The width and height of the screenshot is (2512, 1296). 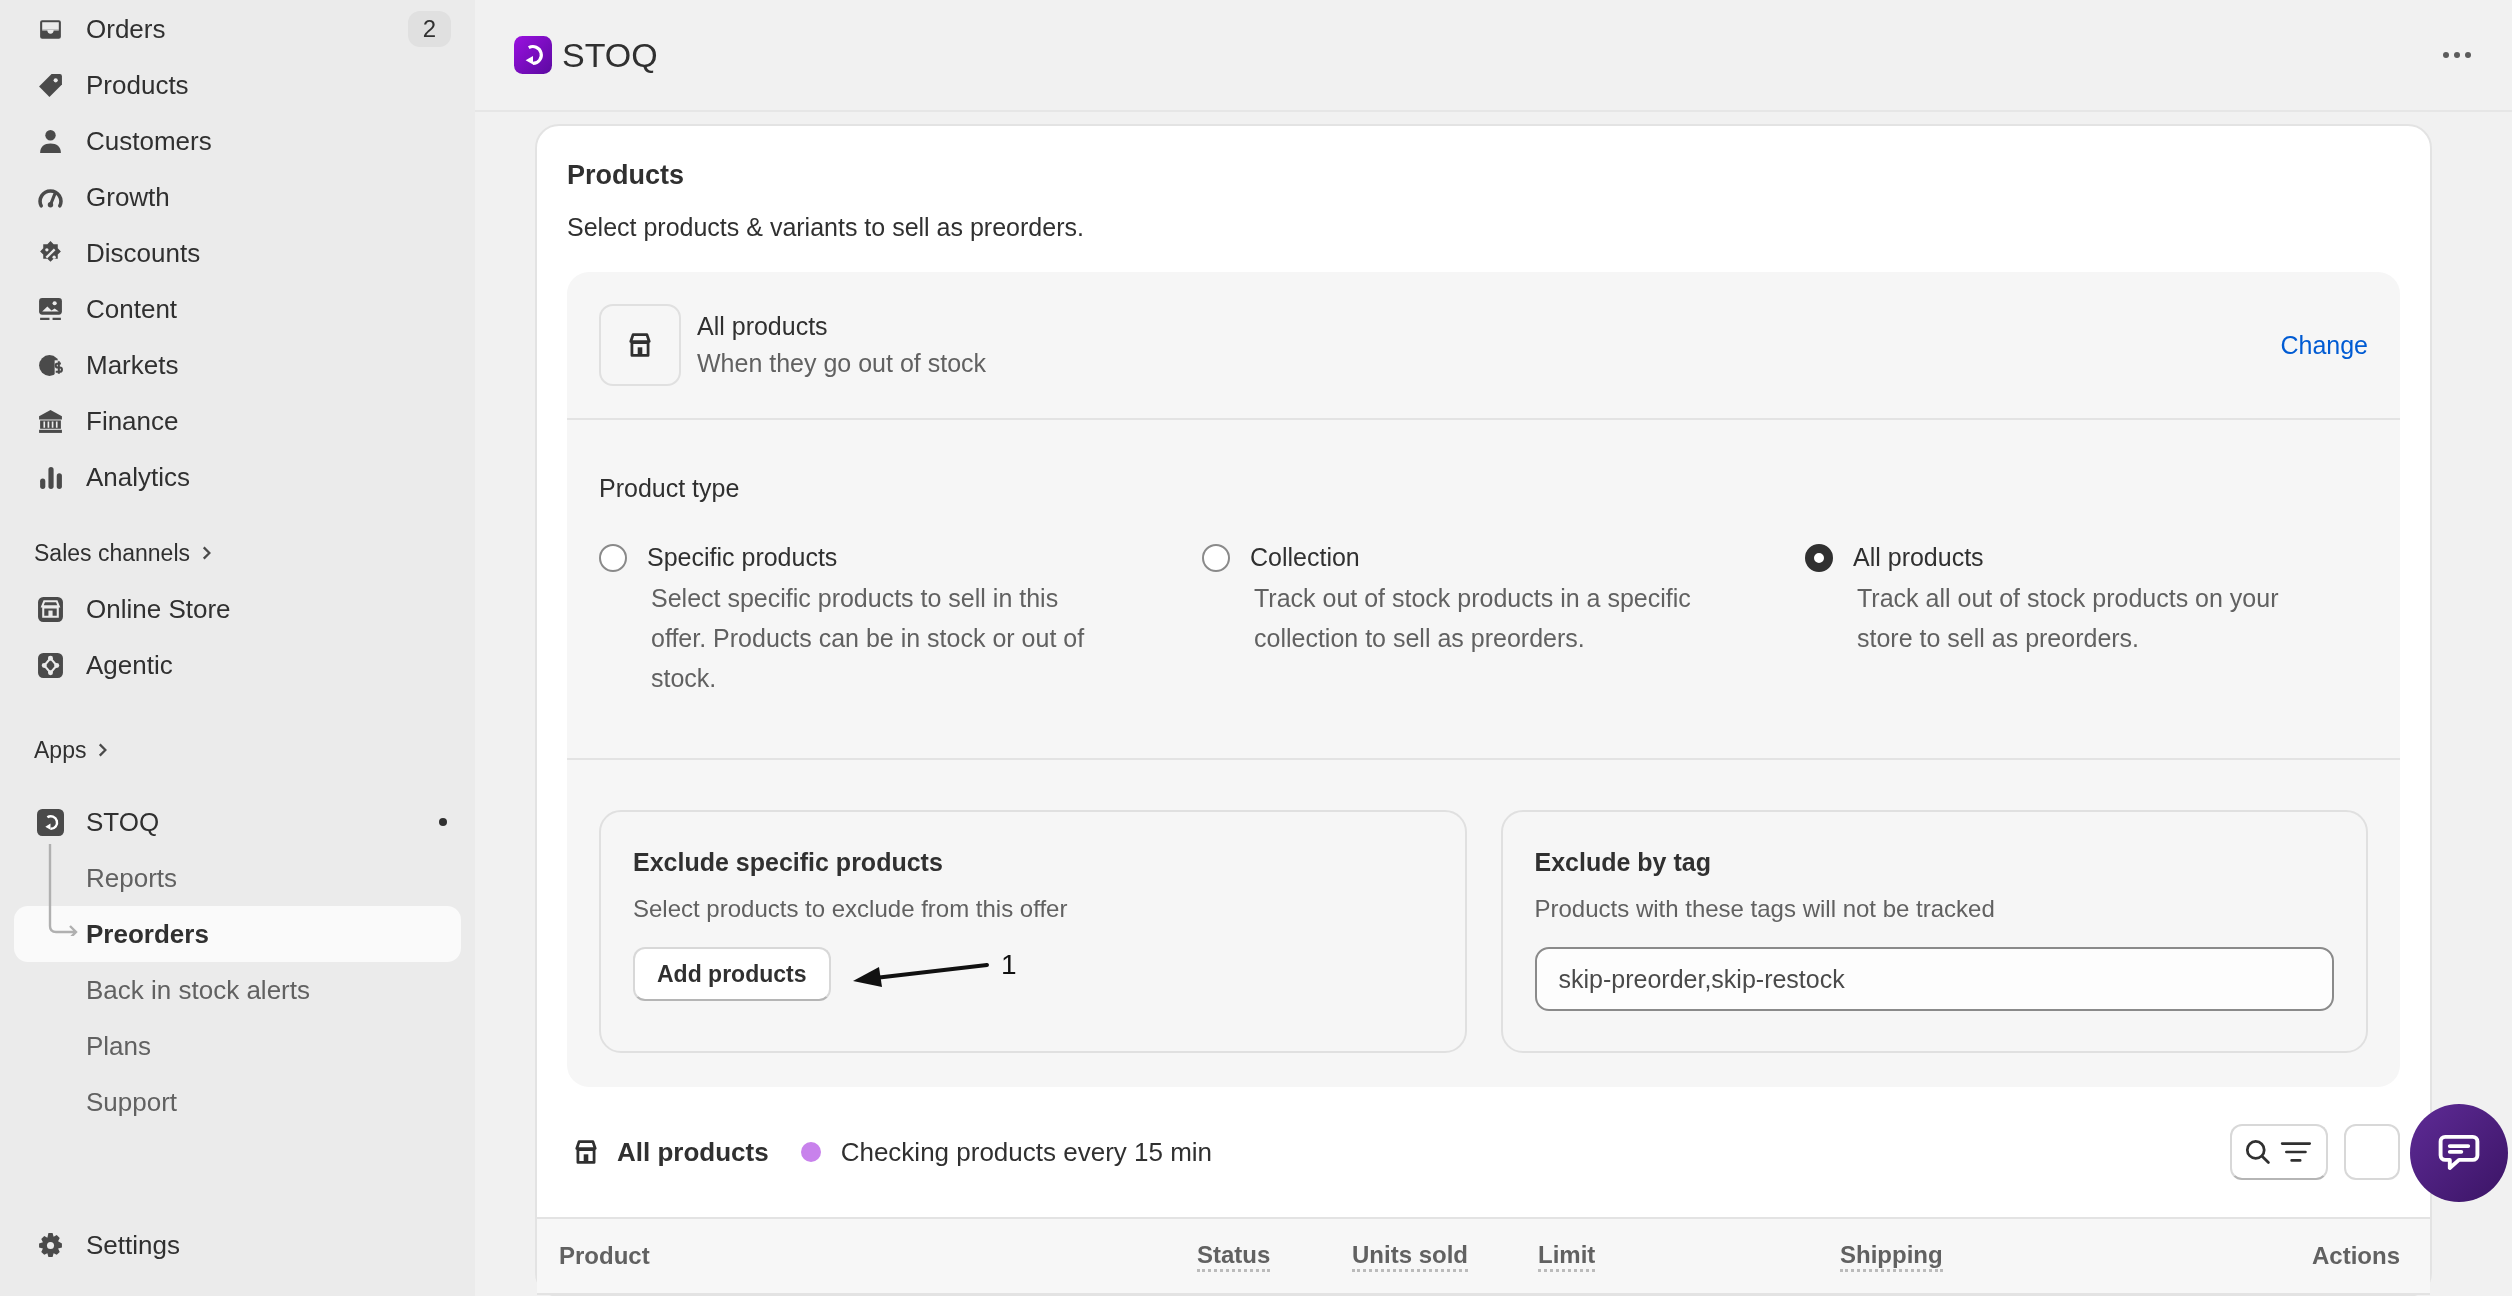 I want to click on exclusion-description: Select products to exclude from this offer, so click(x=851, y=909).